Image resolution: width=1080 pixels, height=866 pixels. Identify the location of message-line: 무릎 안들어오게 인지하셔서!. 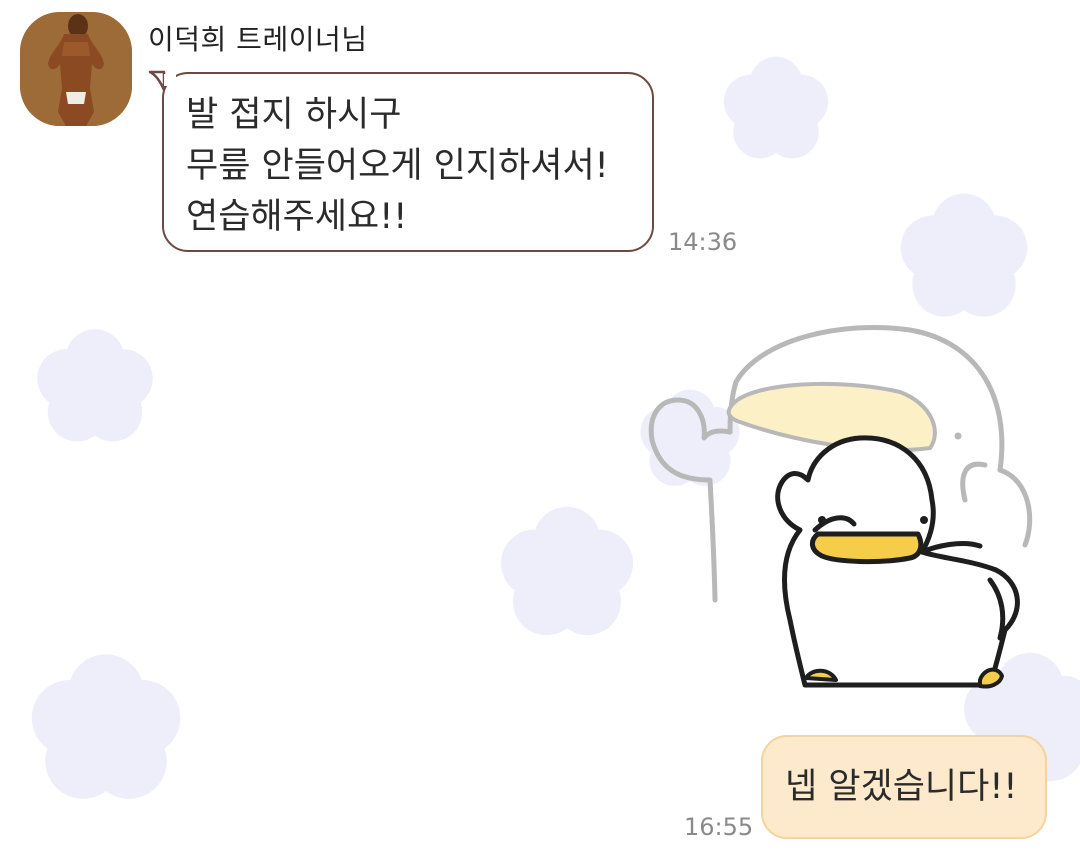
(397, 166).